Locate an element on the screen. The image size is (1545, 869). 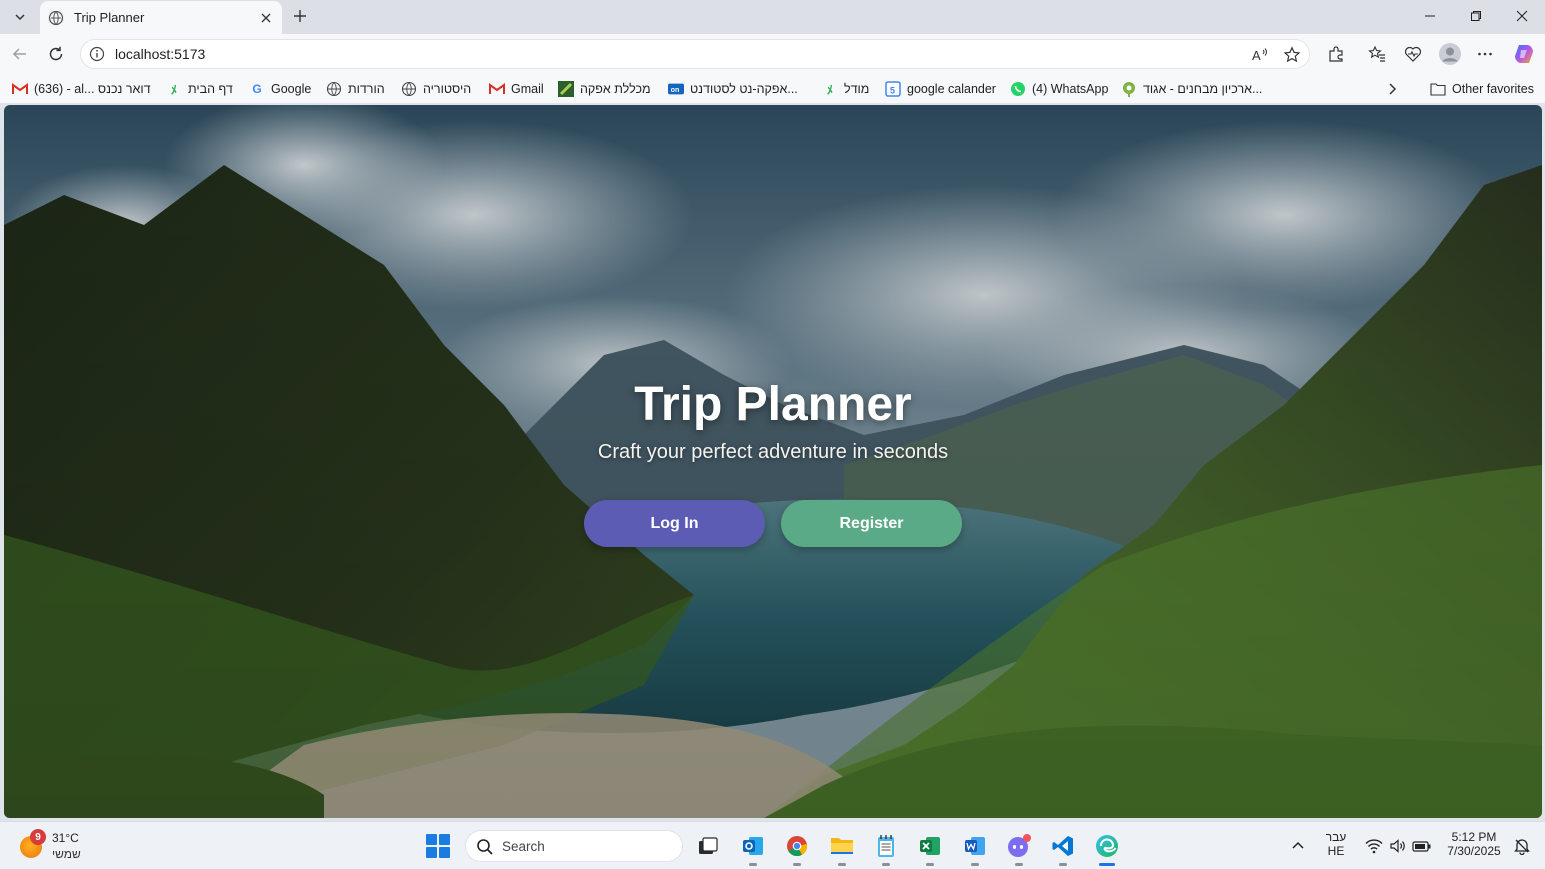
taskbar-search: Search is located at coordinates (574, 846).